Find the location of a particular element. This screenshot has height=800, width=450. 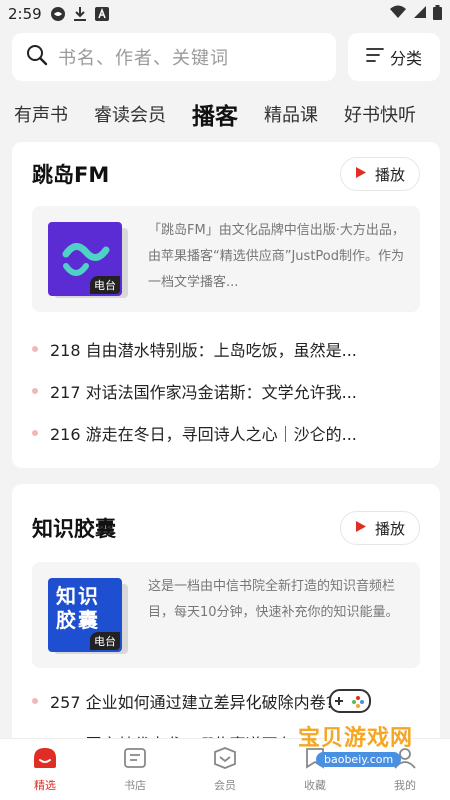

category-tabs: 有声书 睿读会员 播客 精品课 好书快听 is located at coordinates (225, 114).